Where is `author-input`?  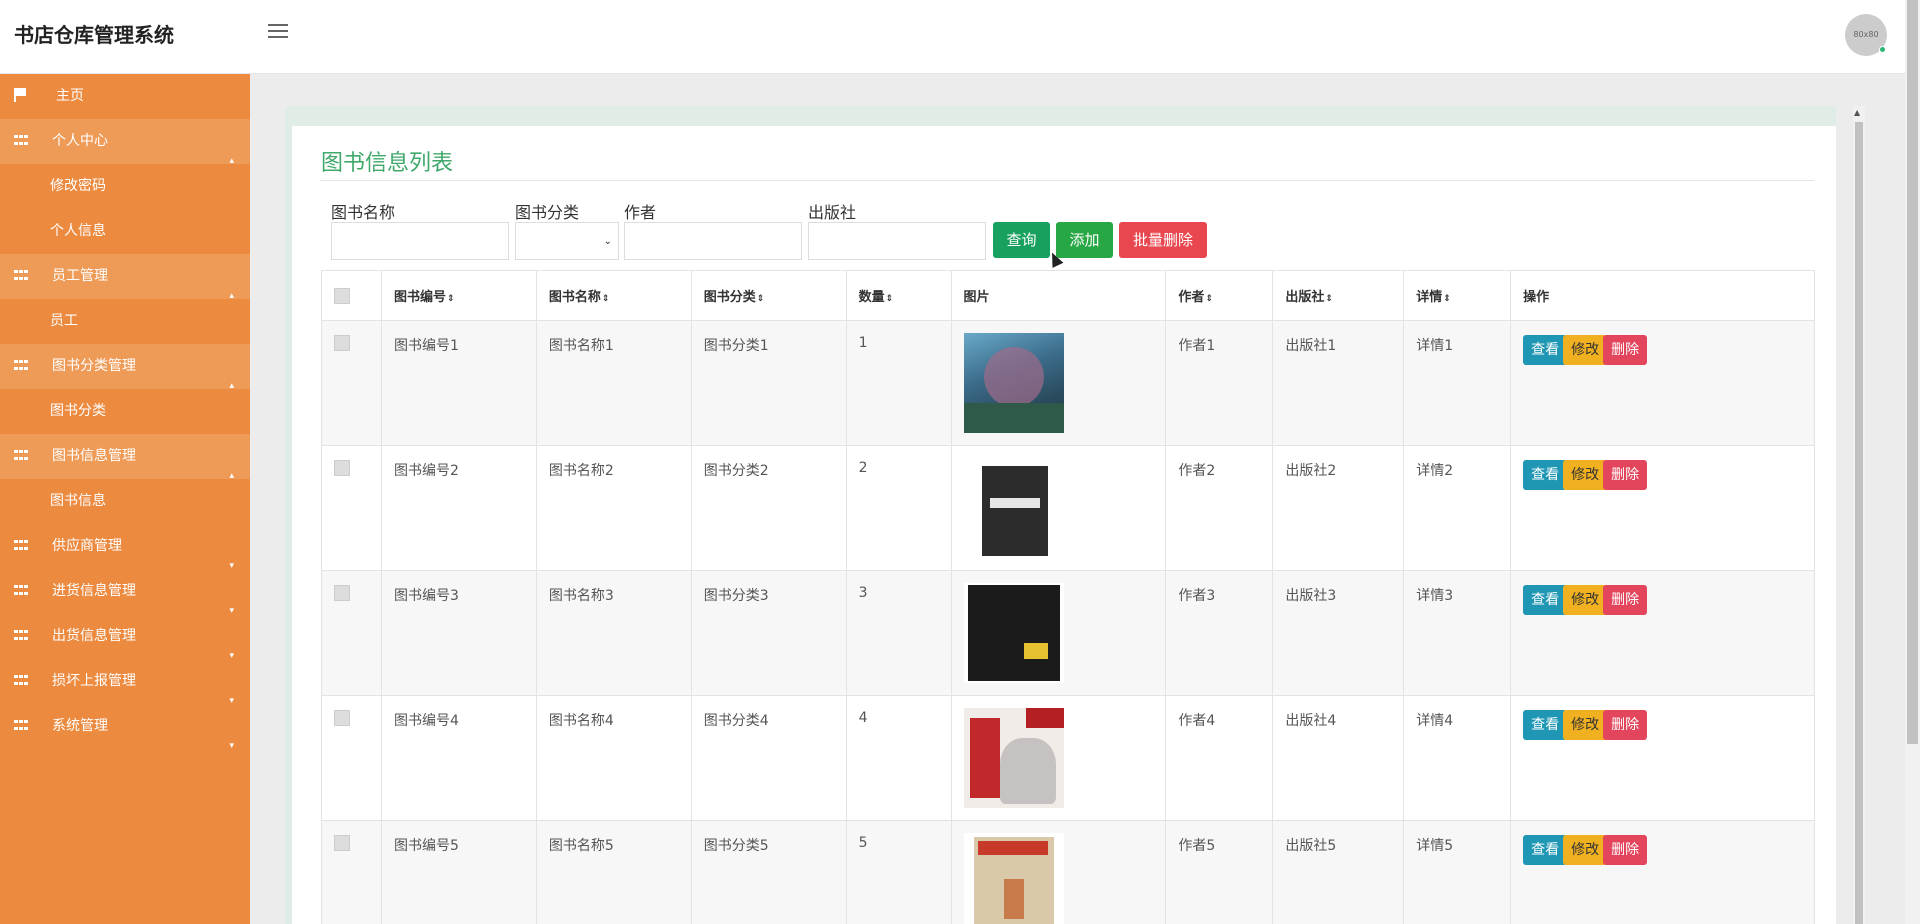
author-input is located at coordinates (713, 241).